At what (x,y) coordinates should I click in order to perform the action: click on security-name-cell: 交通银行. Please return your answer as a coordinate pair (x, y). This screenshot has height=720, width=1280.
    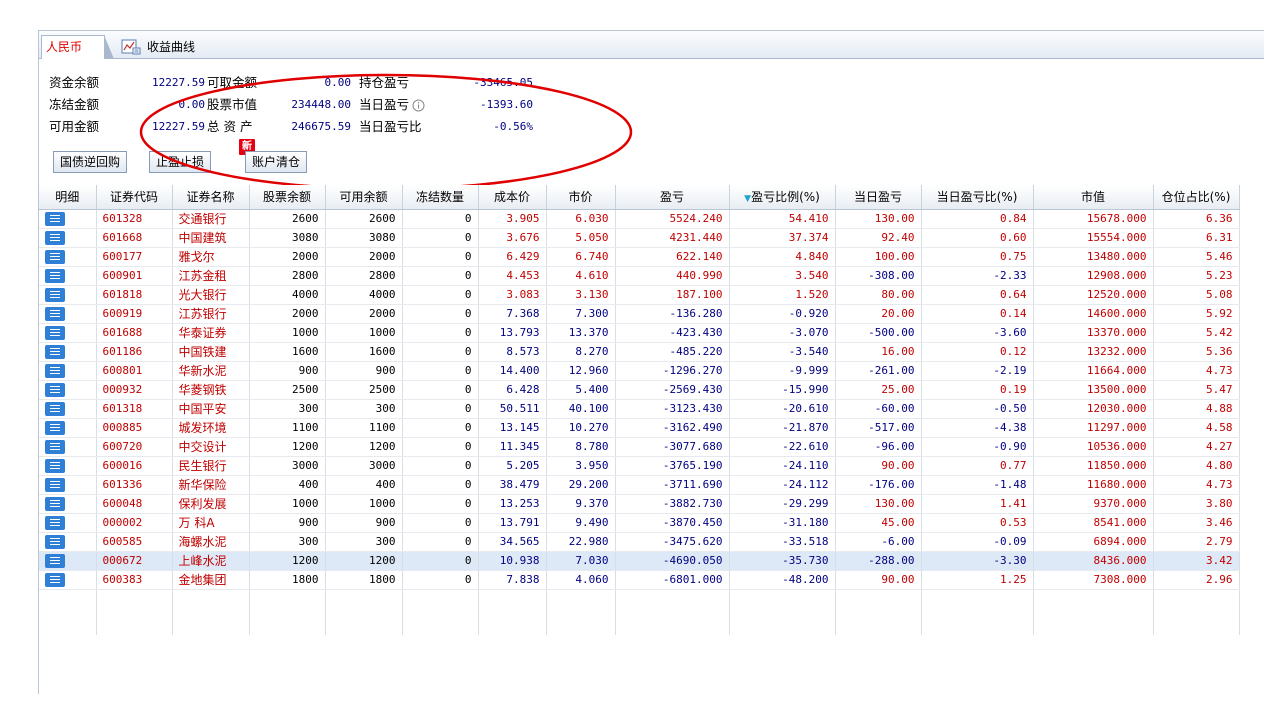
    Looking at the image, I should click on (211, 219).